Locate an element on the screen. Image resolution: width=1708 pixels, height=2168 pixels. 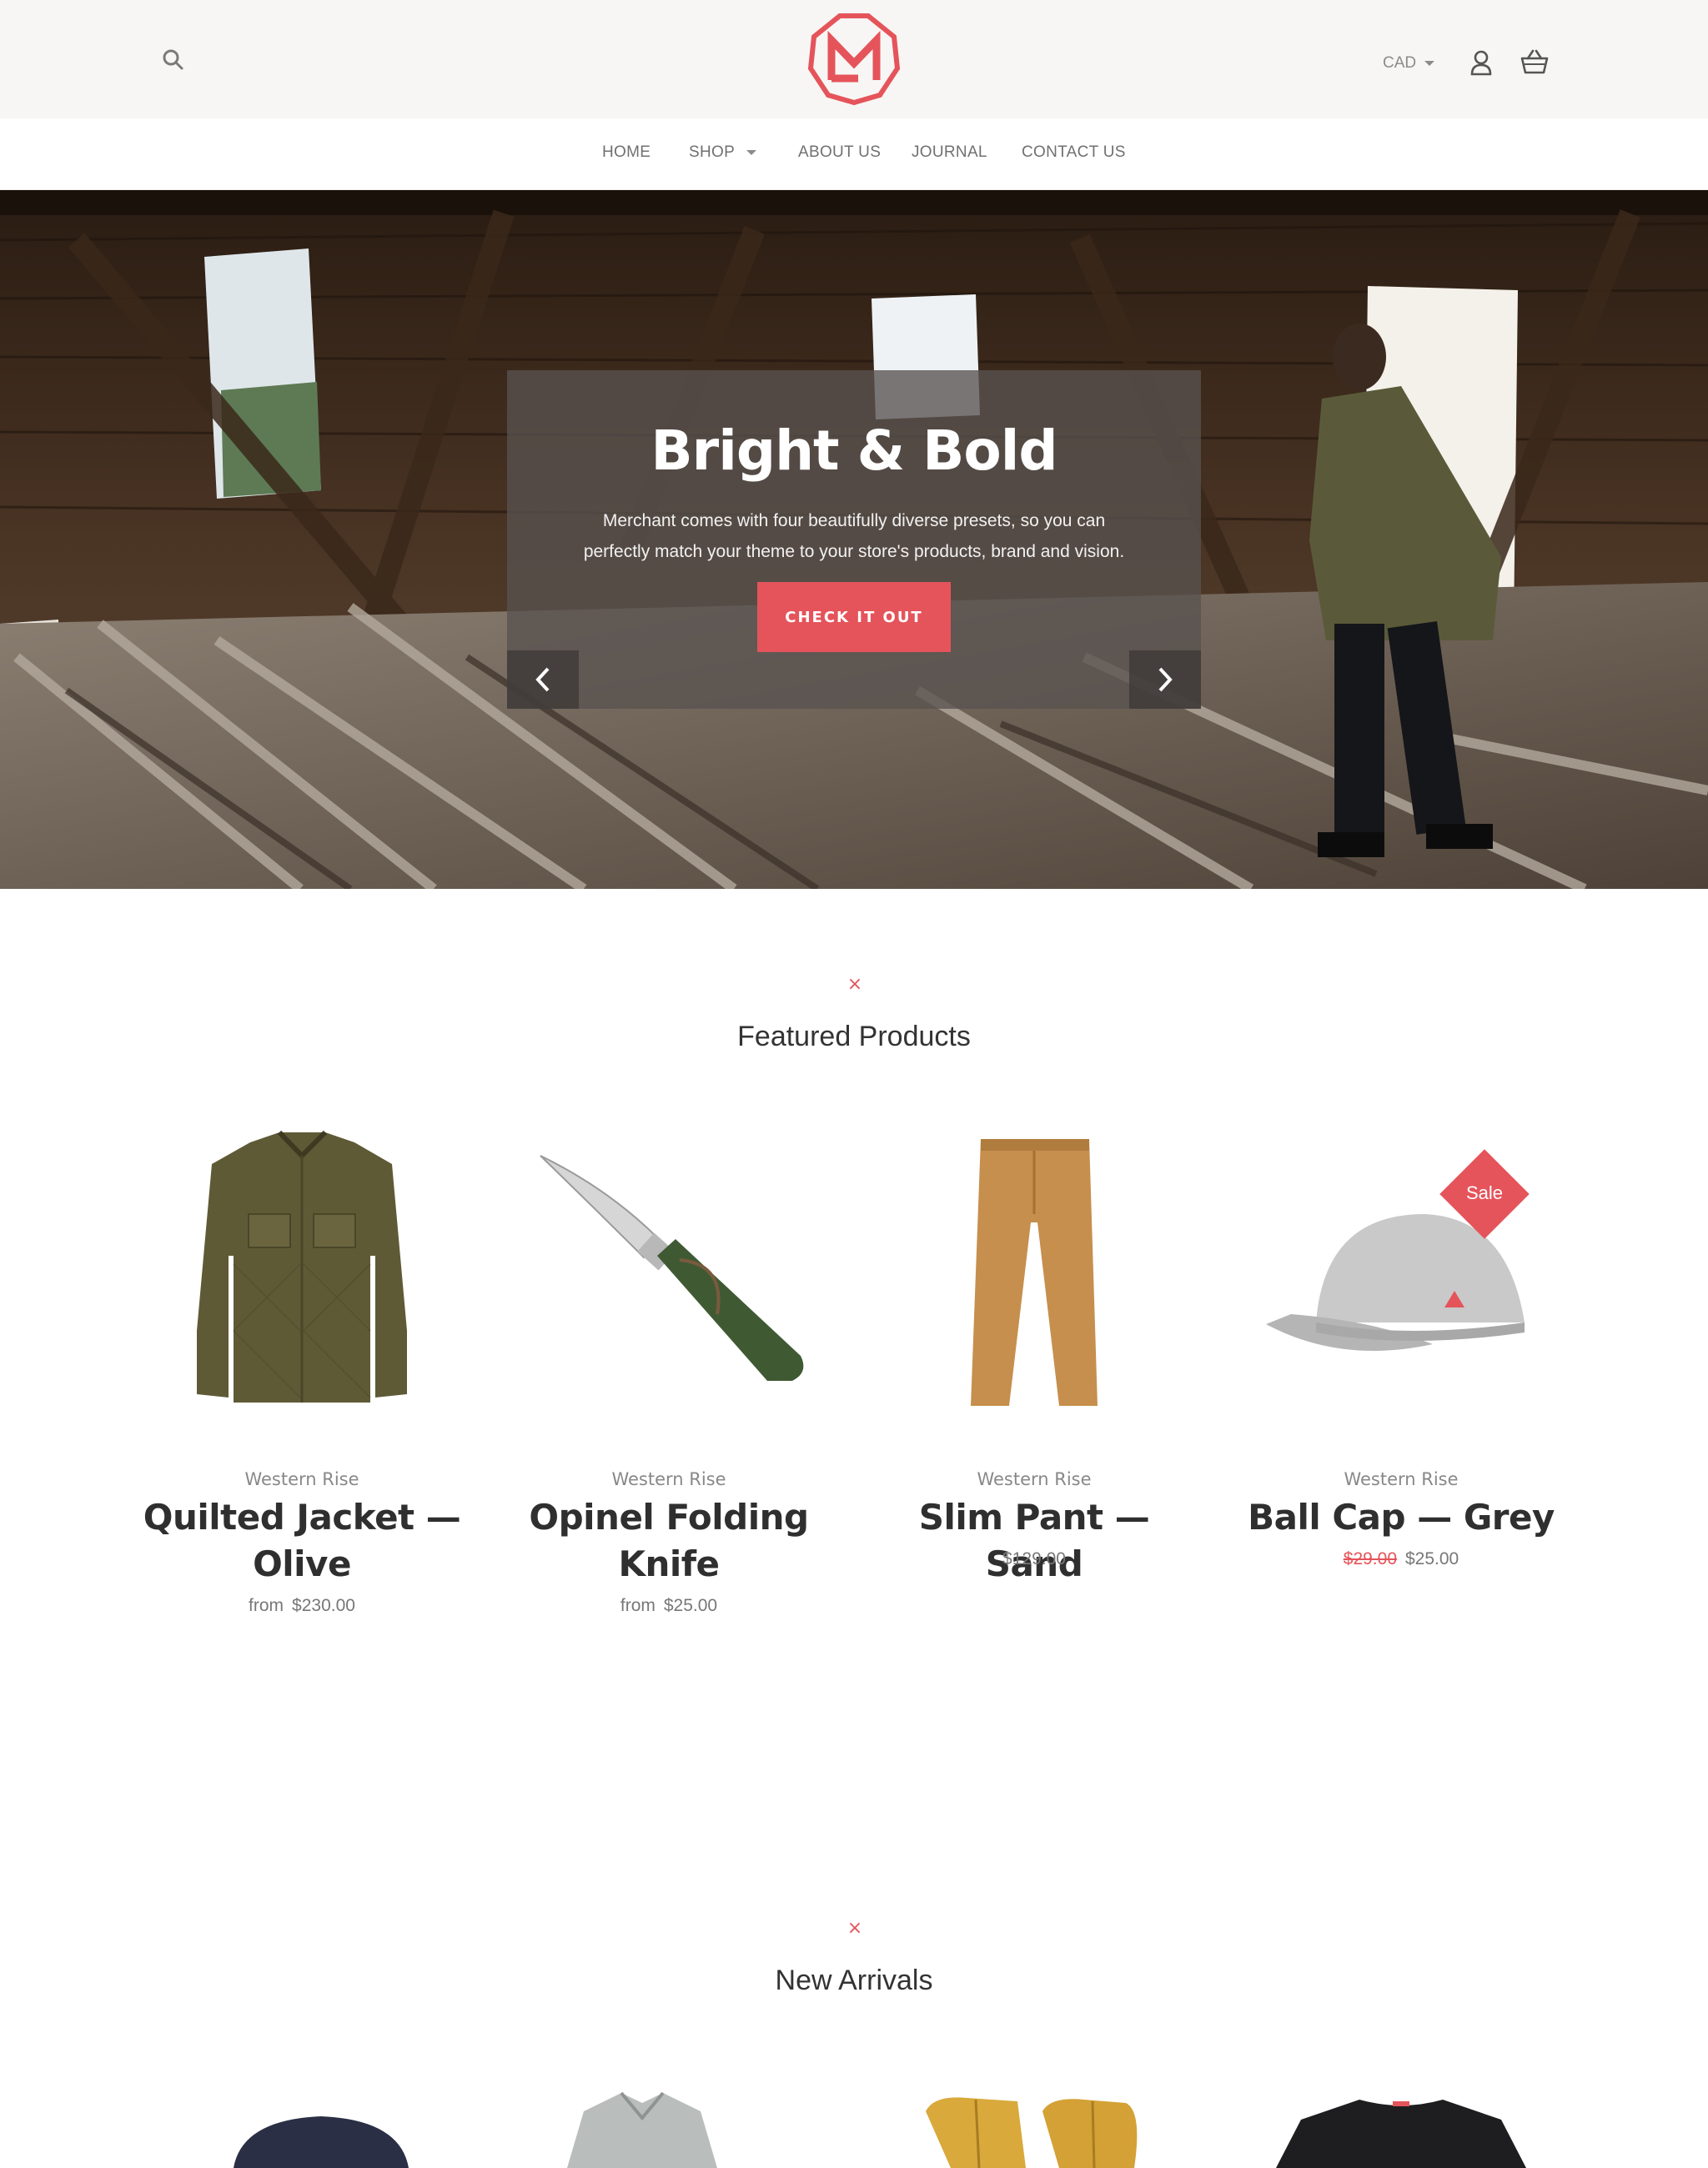
product-title: Quilted Jacket — Olive is located at coordinates (302, 1540).